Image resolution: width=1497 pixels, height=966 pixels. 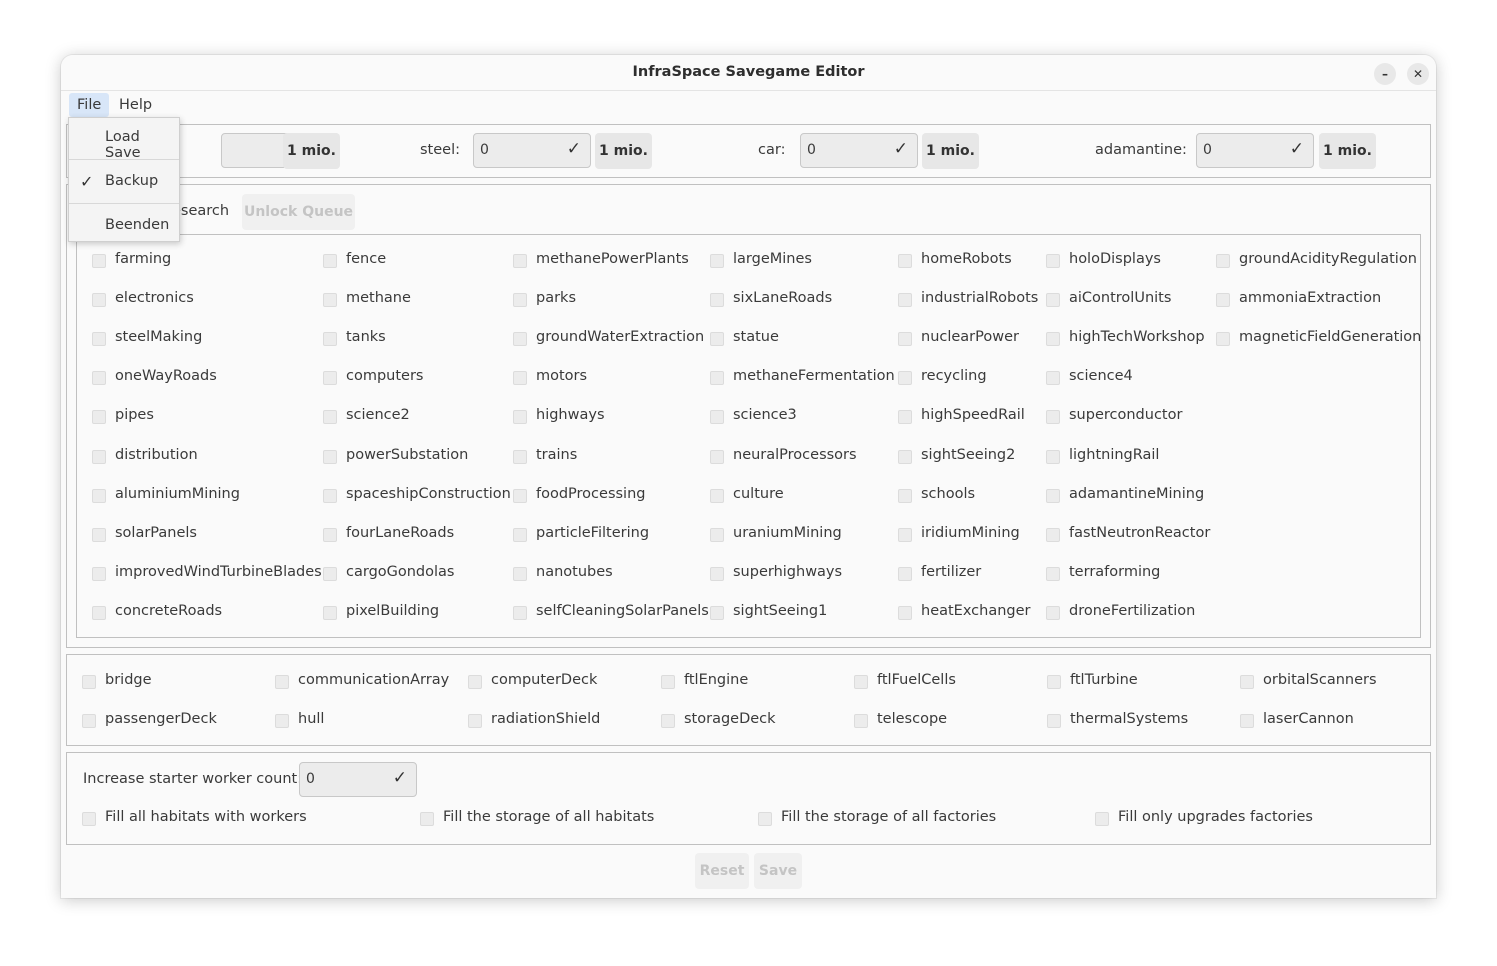 I want to click on menu-item-quit: Beenden, so click(x=124, y=226).